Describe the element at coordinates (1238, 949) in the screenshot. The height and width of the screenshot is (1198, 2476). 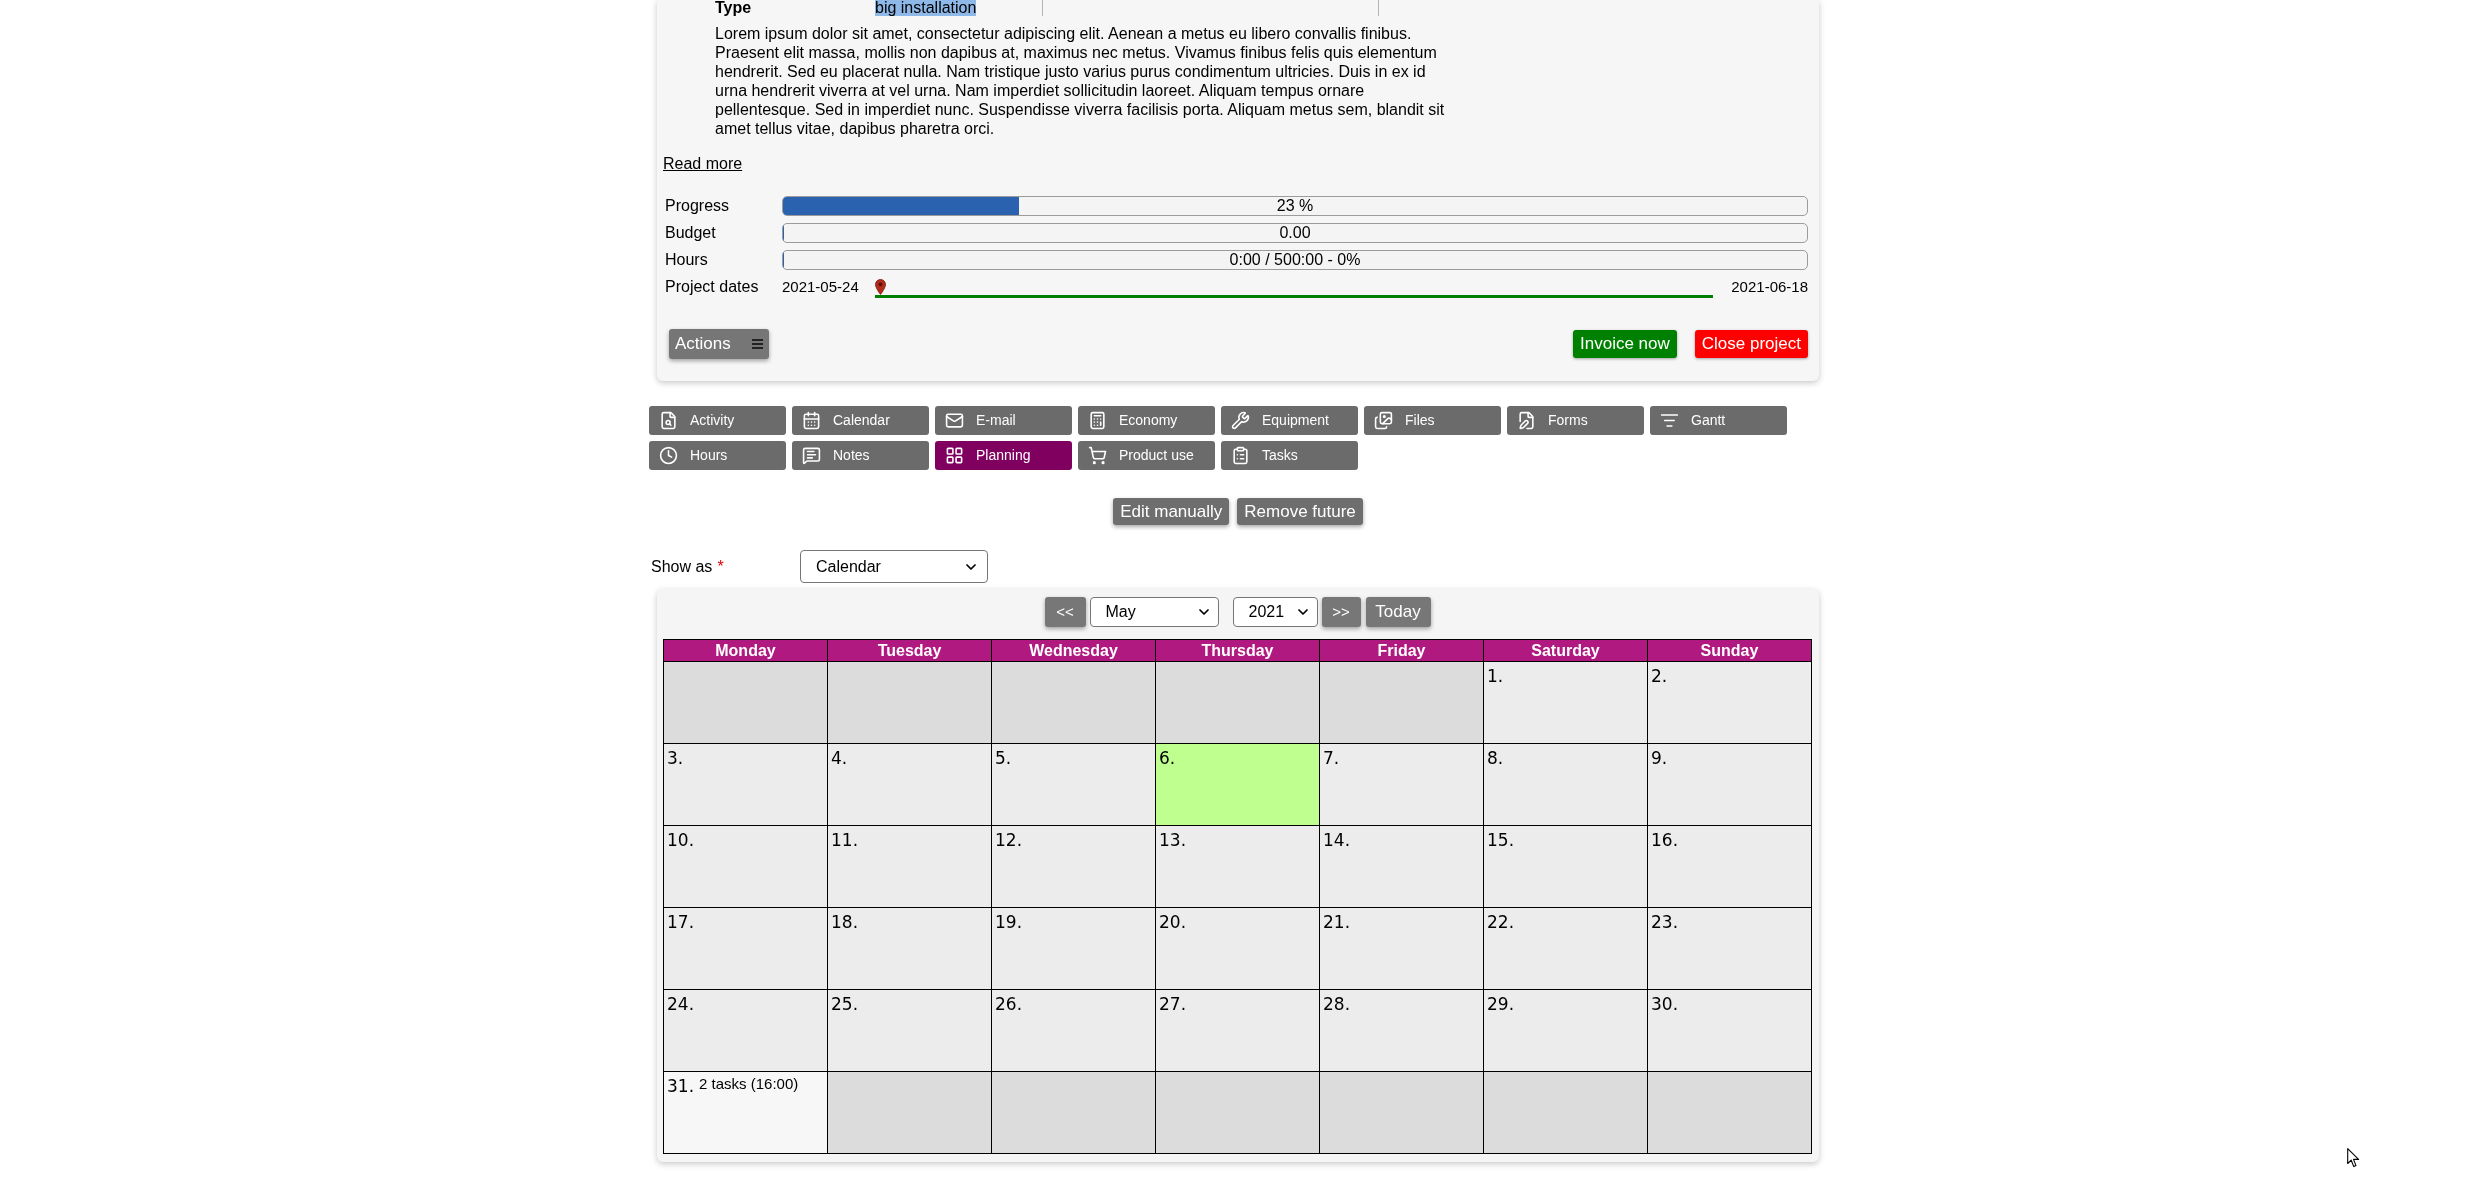
I see `day-cell: 20.` at that location.